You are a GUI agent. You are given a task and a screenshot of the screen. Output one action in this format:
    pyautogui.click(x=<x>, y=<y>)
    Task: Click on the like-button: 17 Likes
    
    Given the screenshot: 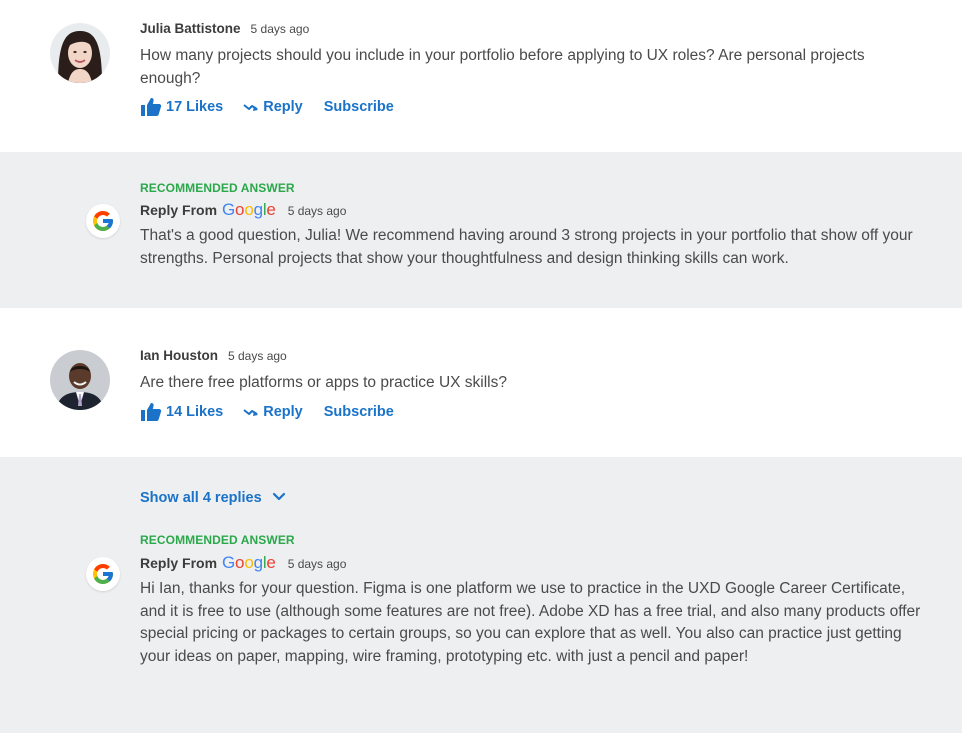 What is the action you would take?
    pyautogui.click(x=181, y=107)
    